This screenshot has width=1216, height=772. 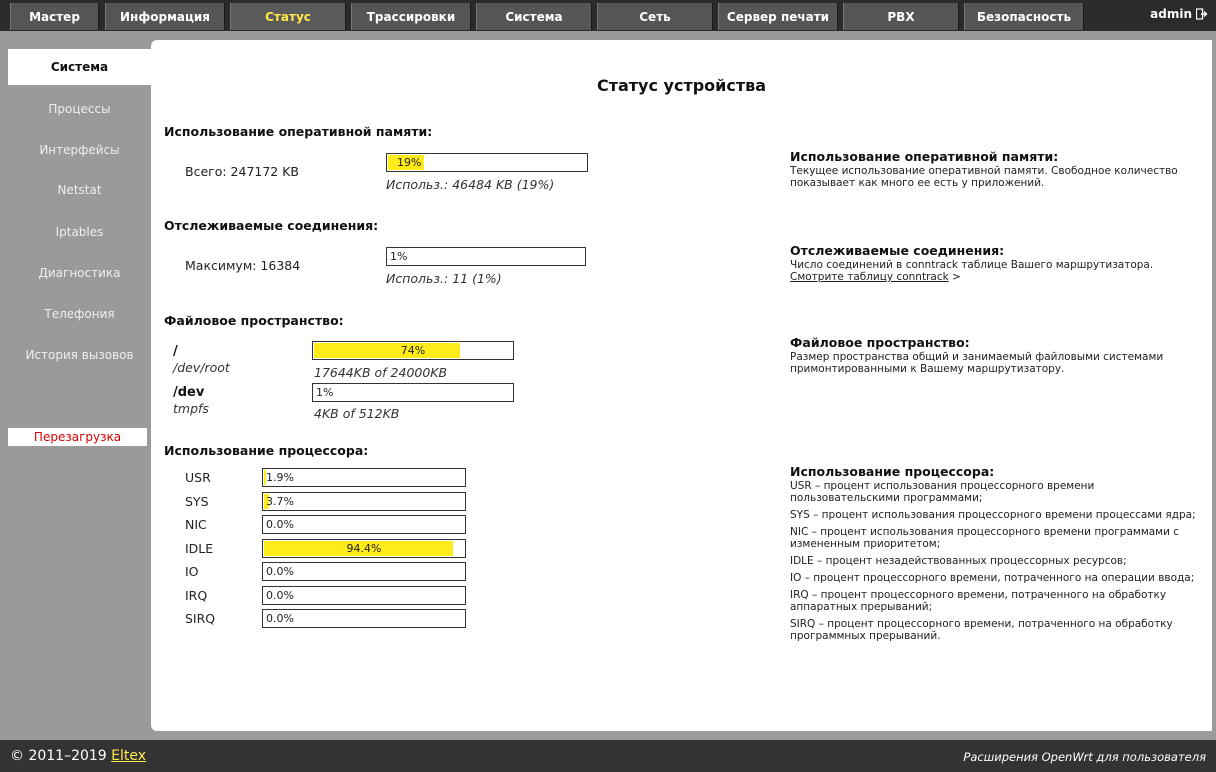 What do you see at coordinates (280, 524) in the screenshot?
I see `cpu-nic-bar-value: 0.0%` at bounding box center [280, 524].